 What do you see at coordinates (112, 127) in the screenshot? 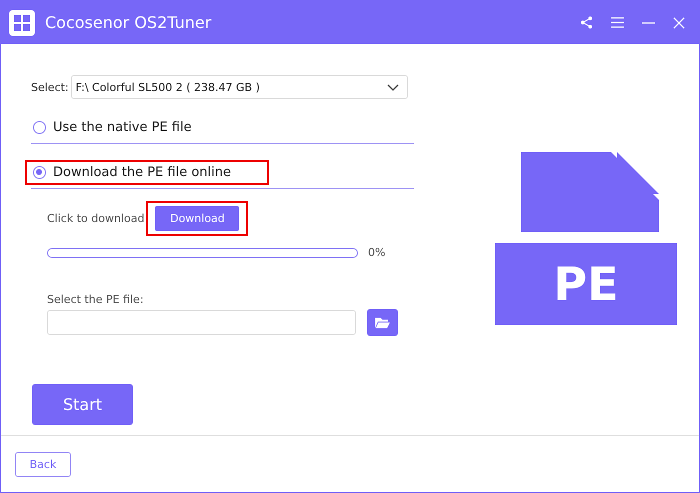
I see `radio-option: Use the native PE file` at bounding box center [112, 127].